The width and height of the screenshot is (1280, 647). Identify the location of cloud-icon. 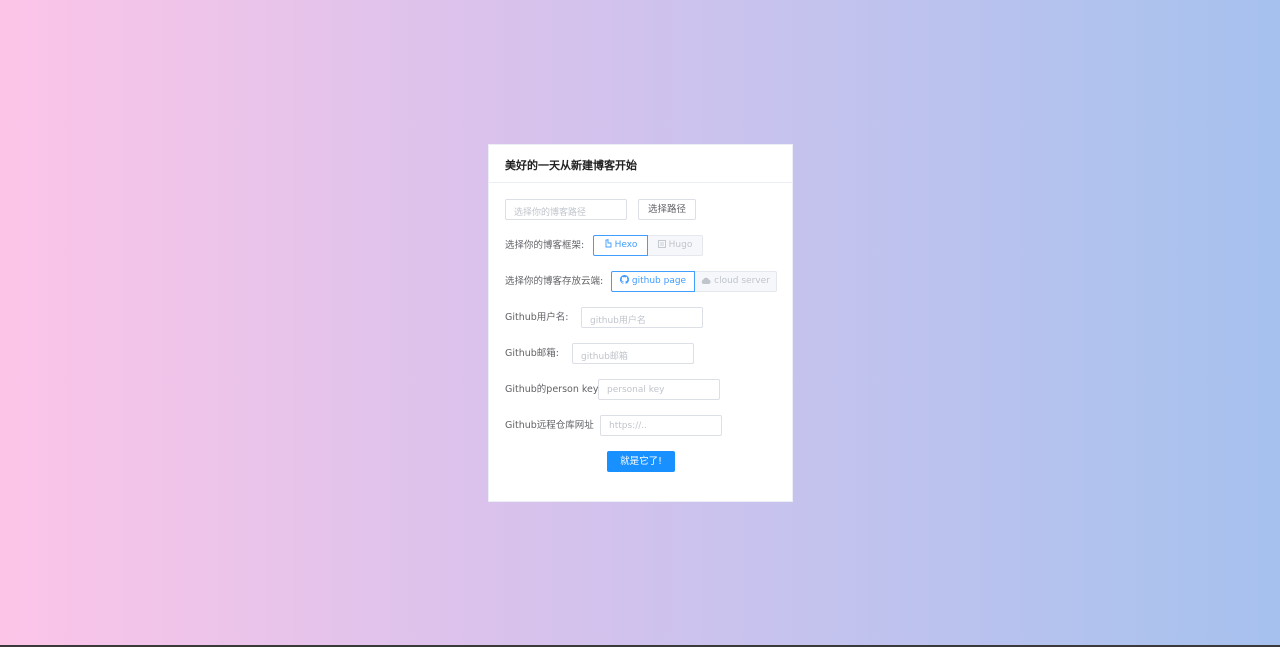
(706, 280).